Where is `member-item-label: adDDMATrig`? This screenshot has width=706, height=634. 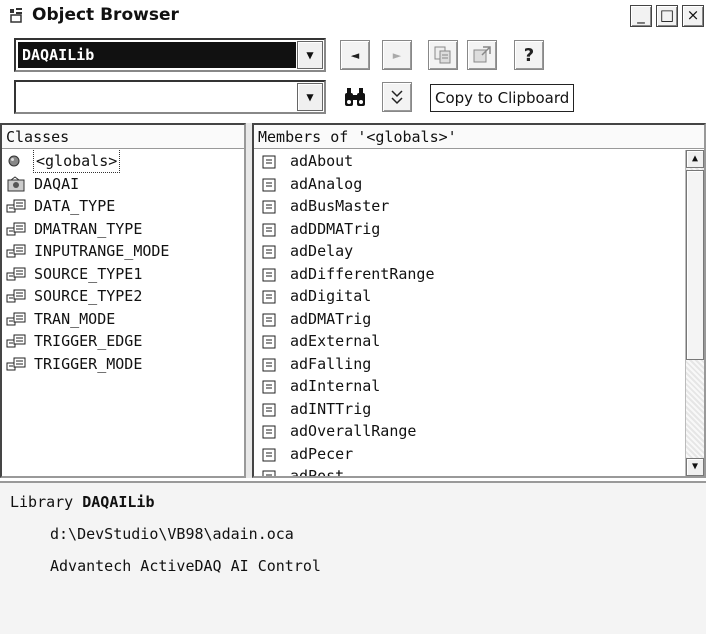
member-item-label: adDDMATrig is located at coordinates (335, 228).